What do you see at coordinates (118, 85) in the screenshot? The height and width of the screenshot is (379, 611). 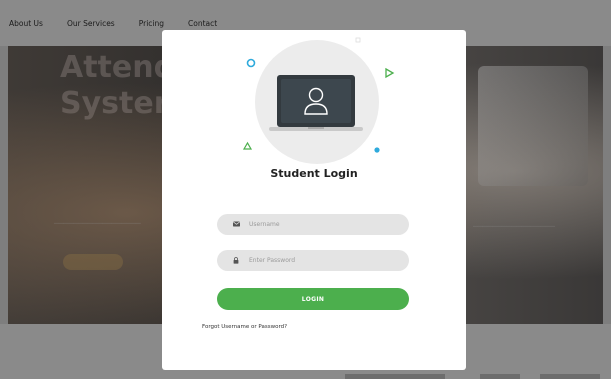 I see `hero-title: Attend Syster` at bounding box center [118, 85].